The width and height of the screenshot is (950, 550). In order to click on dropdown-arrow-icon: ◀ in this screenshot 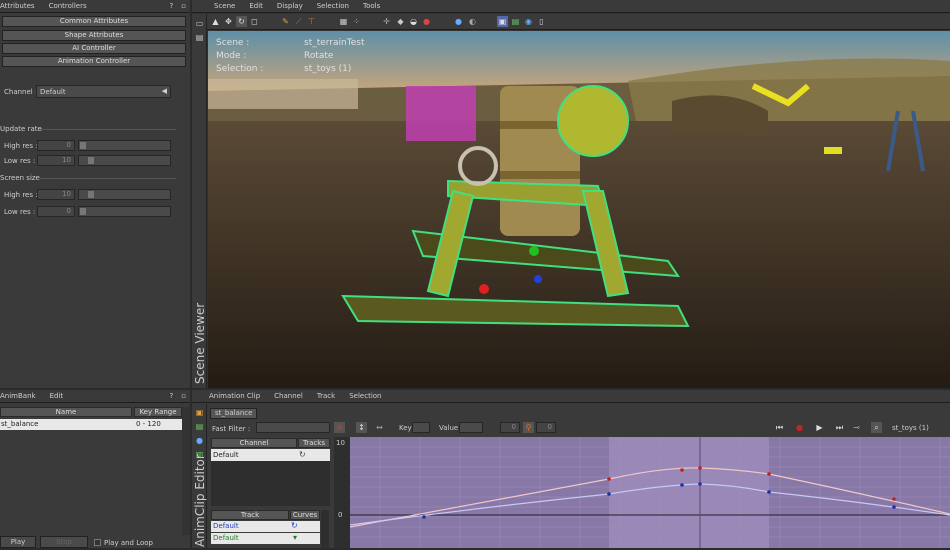, I will do `click(164, 91)`.